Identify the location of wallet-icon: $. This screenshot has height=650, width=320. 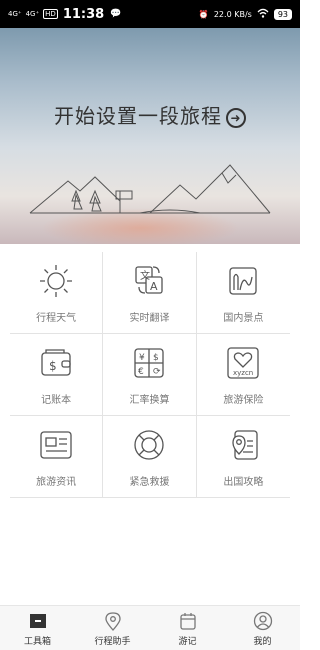
(56, 363).